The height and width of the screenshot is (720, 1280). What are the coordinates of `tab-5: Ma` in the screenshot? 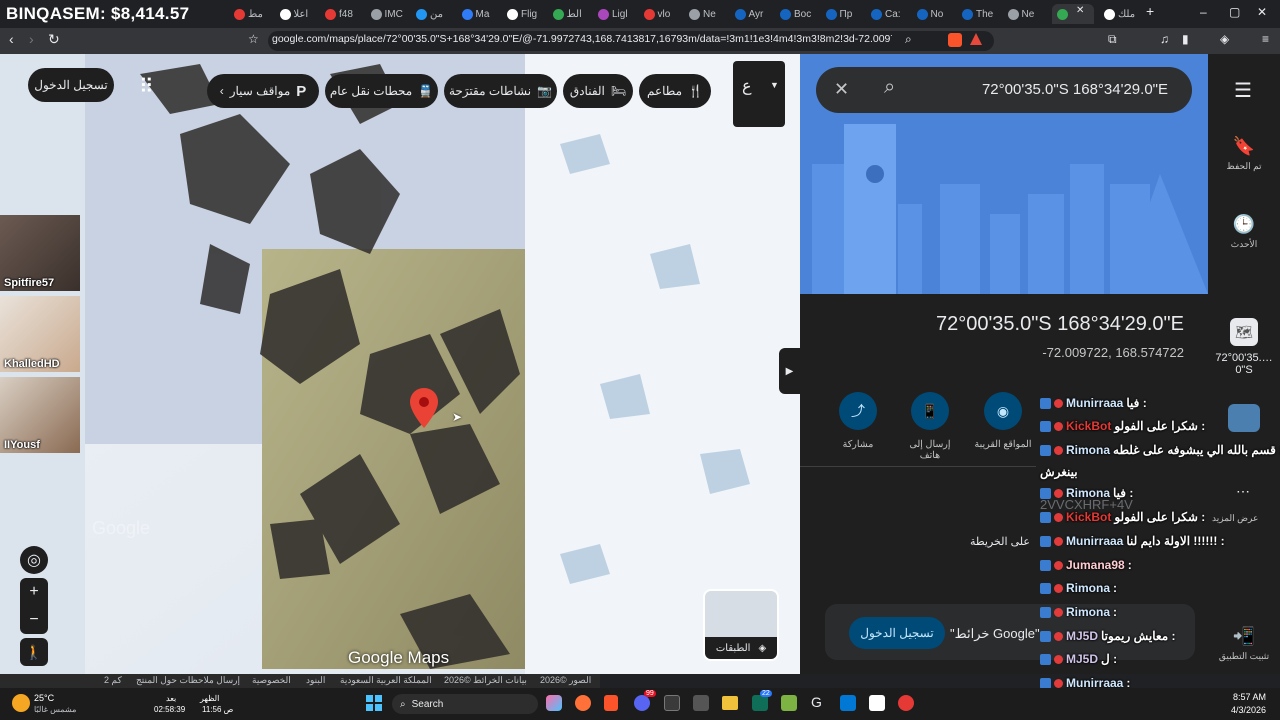 It's located at (479, 14).